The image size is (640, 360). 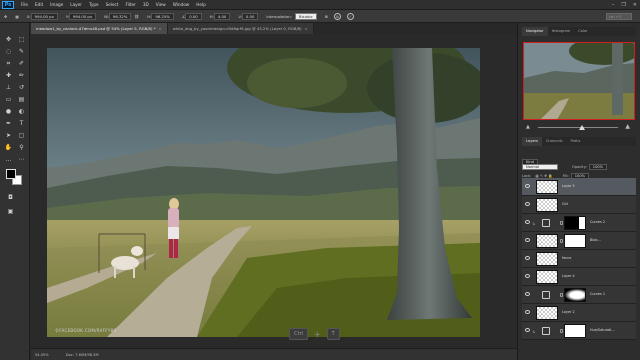 What do you see at coordinates (8, 111) in the screenshot?
I see `blur-icon: ●` at bounding box center [8, 111].